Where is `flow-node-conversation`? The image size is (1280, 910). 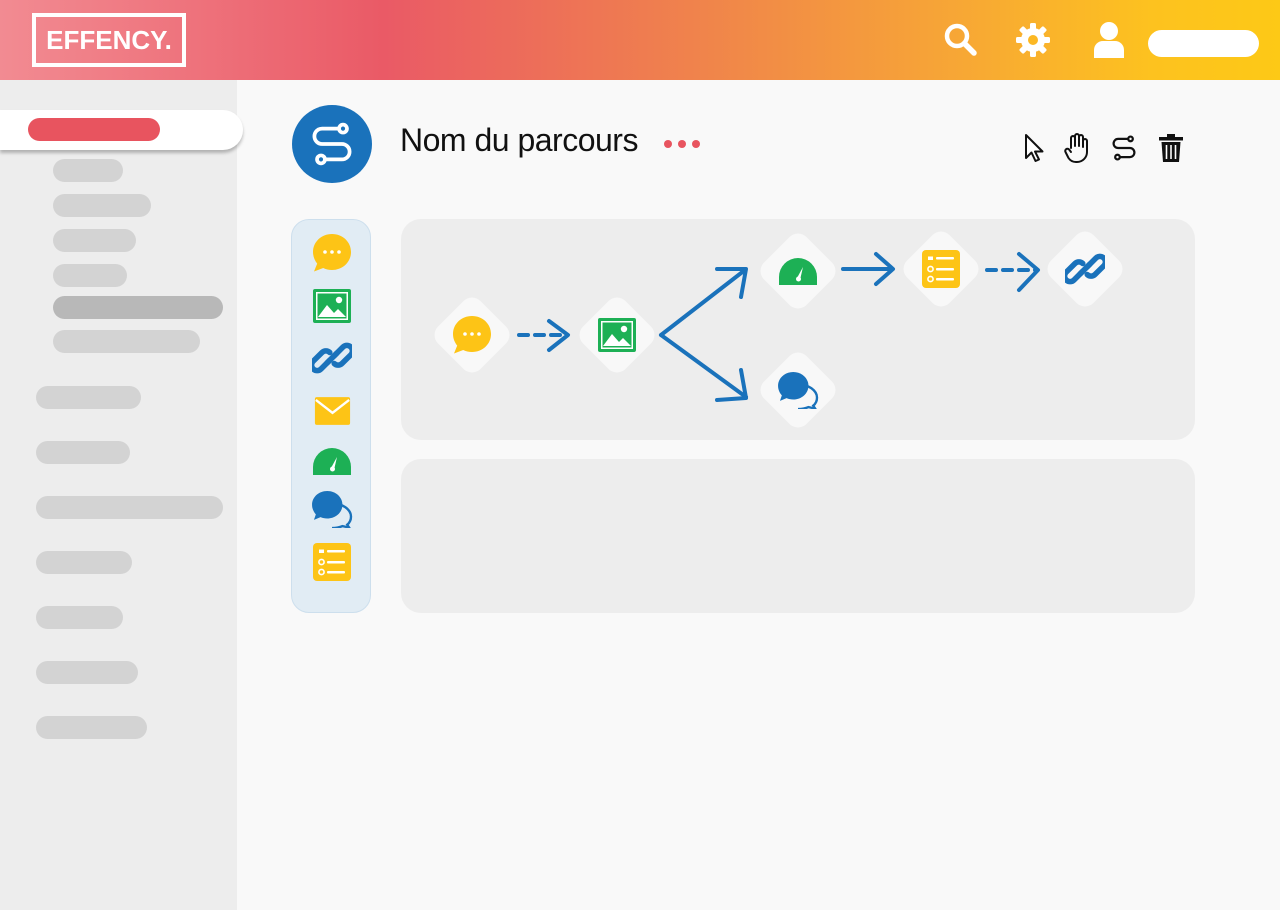
flow-node-conversation is located at coordinates (798, 390).